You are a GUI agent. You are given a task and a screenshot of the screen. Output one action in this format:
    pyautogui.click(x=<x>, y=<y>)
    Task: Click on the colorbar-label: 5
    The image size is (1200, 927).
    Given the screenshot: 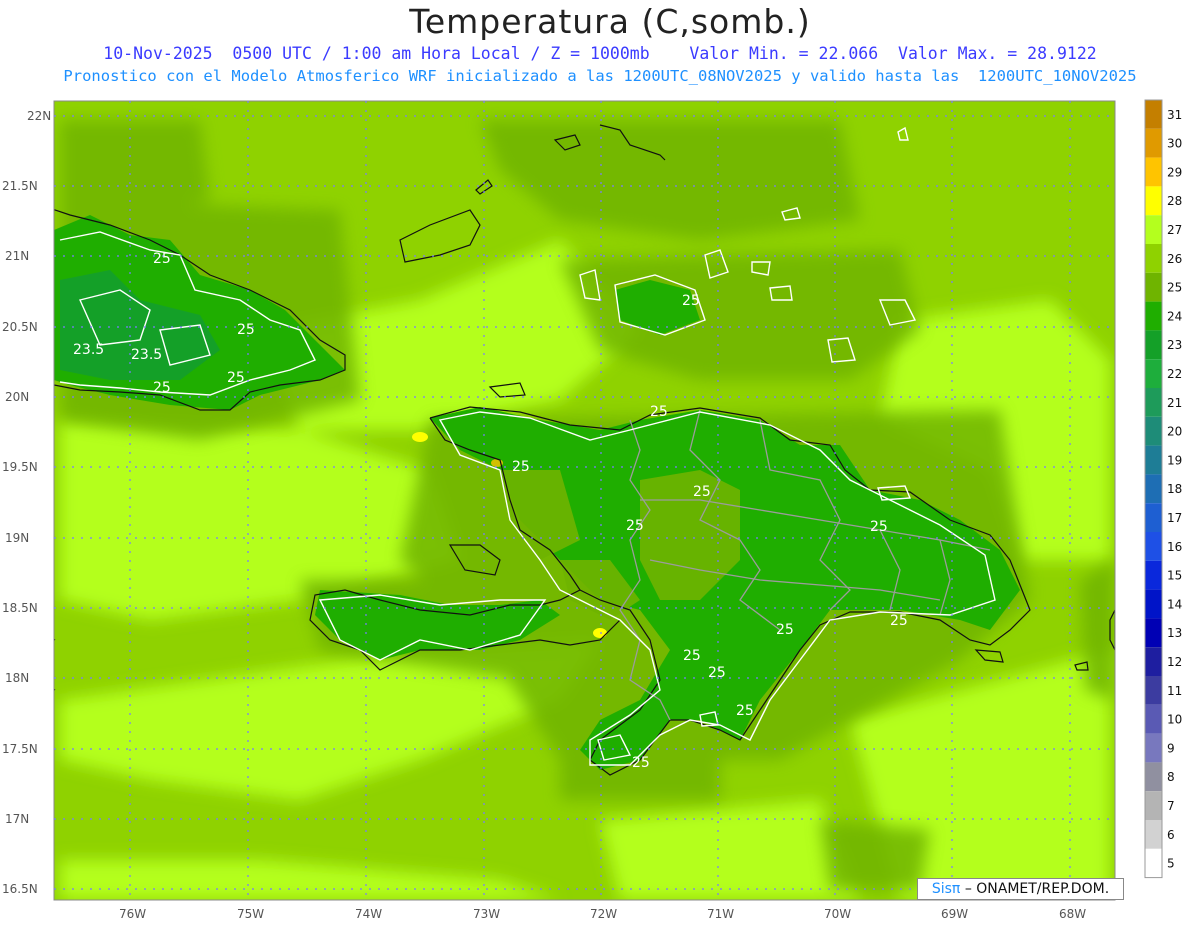 What is the action you would take?
    pyautogui.click(x=1171, y=864)
    